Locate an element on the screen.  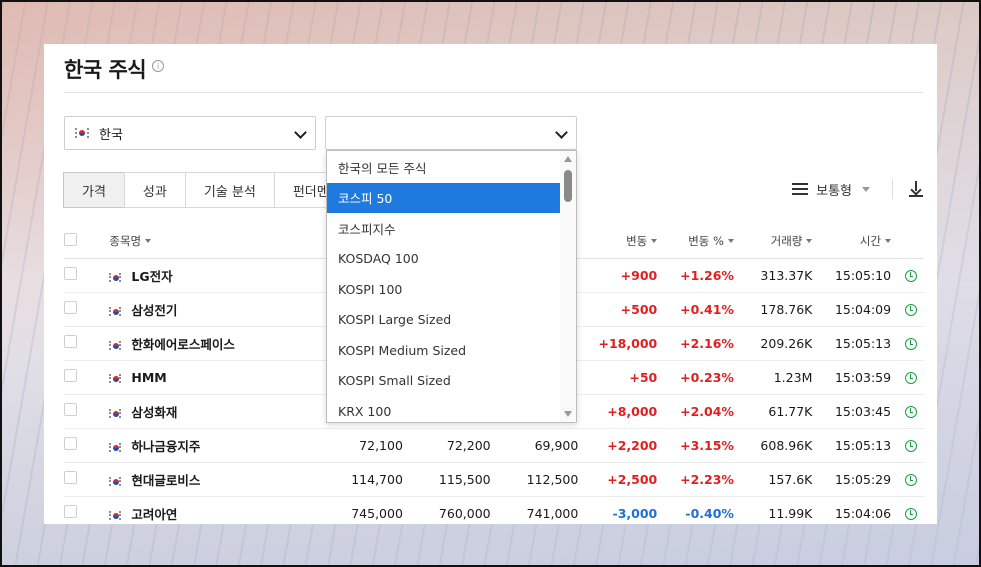
dropdown-scrollbar is located at coordinates (568, 286).